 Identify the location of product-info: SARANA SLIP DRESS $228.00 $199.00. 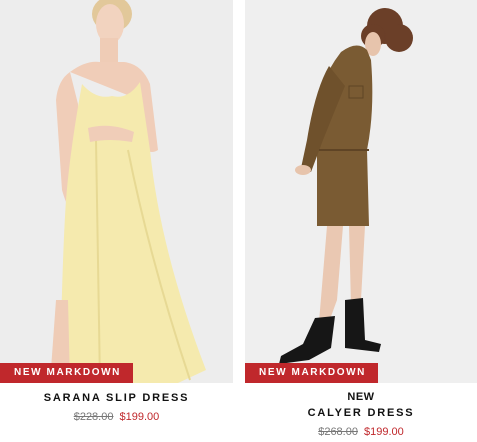
(116, 404).